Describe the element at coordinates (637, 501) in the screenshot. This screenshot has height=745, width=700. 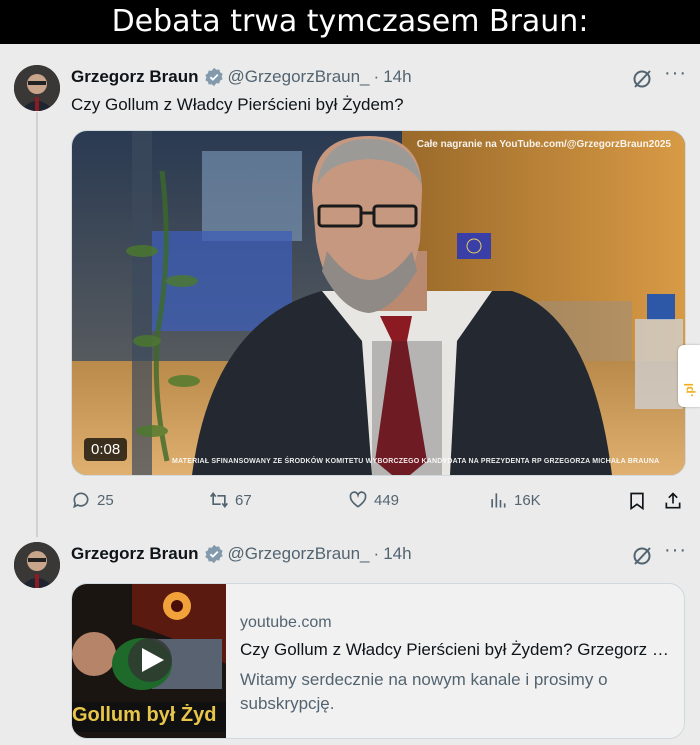
I see `bookmark-icon` at that location.